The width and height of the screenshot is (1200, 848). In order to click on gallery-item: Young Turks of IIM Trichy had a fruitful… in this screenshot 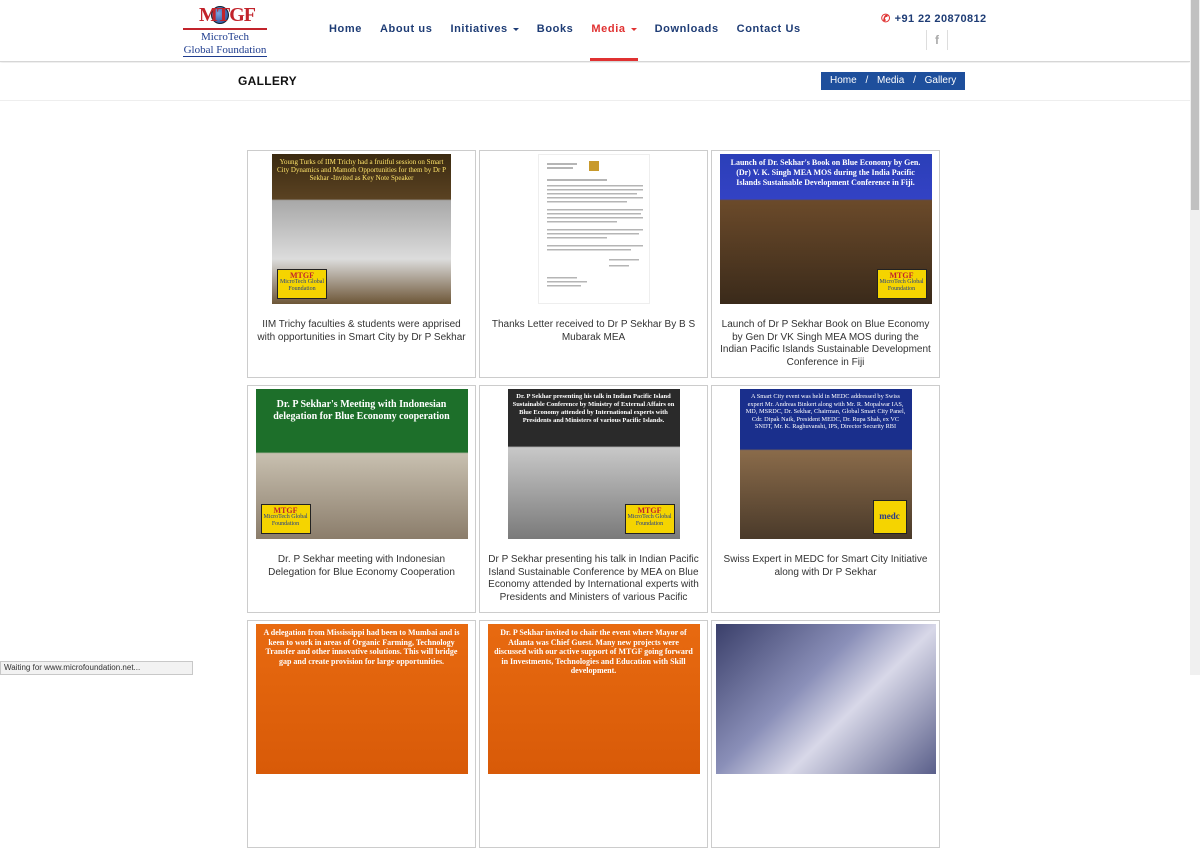, I will do `click(361, 264)`.